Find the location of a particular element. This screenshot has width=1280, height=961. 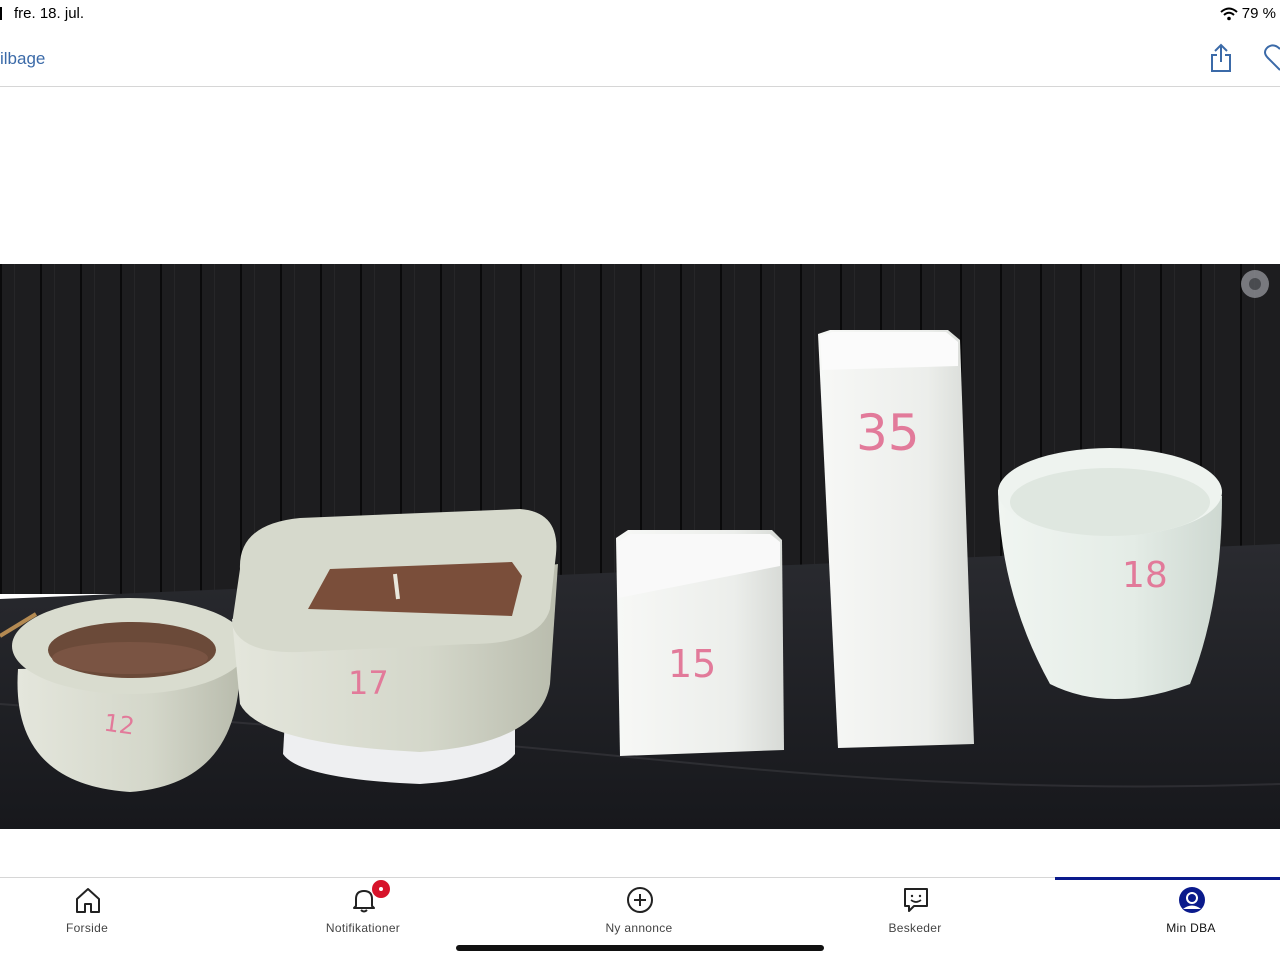

wifi-icon is located at coordinates (1229, 13).